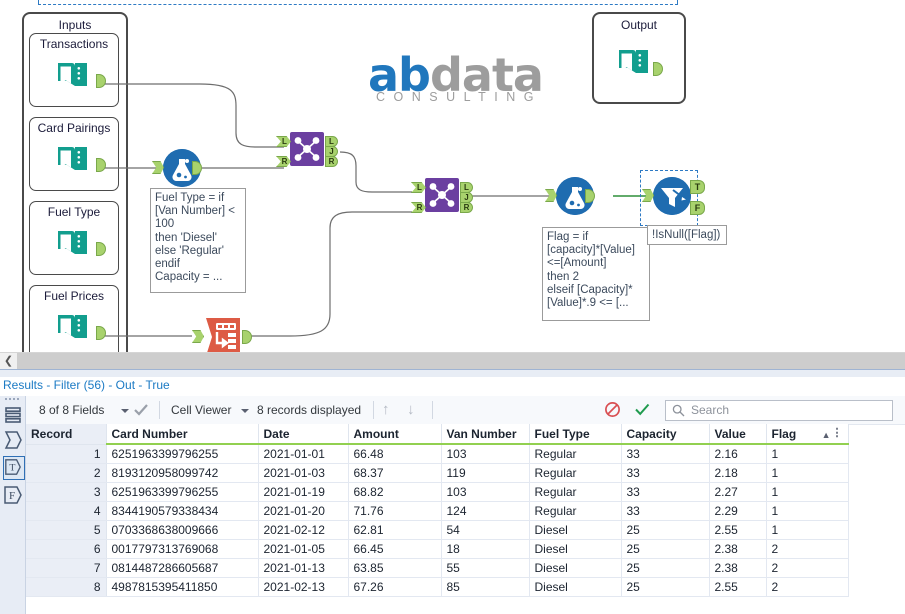 This screenshot has height=614, width=905. I want to click on cell-value: 2.55, so click(738, 587).